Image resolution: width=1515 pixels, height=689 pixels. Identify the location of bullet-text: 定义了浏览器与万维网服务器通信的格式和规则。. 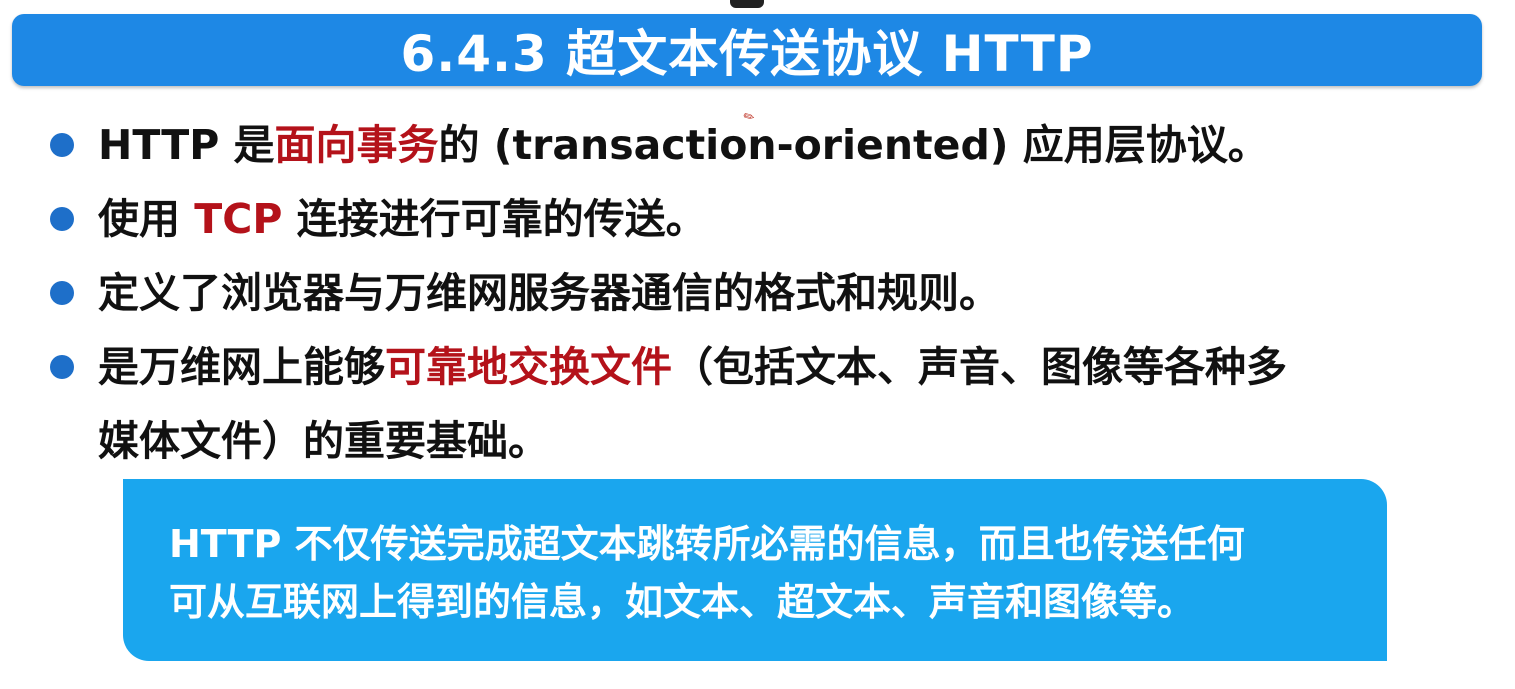
(549, 293).